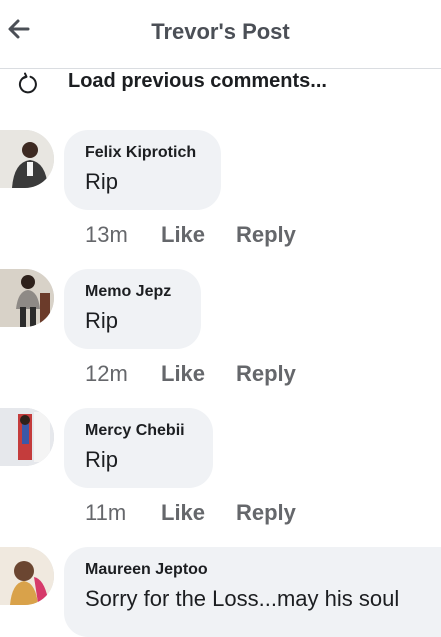 This screenshot has width=441, height=637. Describe the element at coordinates (27, 83) in the screenshot. I see `reload-icon` at that location.